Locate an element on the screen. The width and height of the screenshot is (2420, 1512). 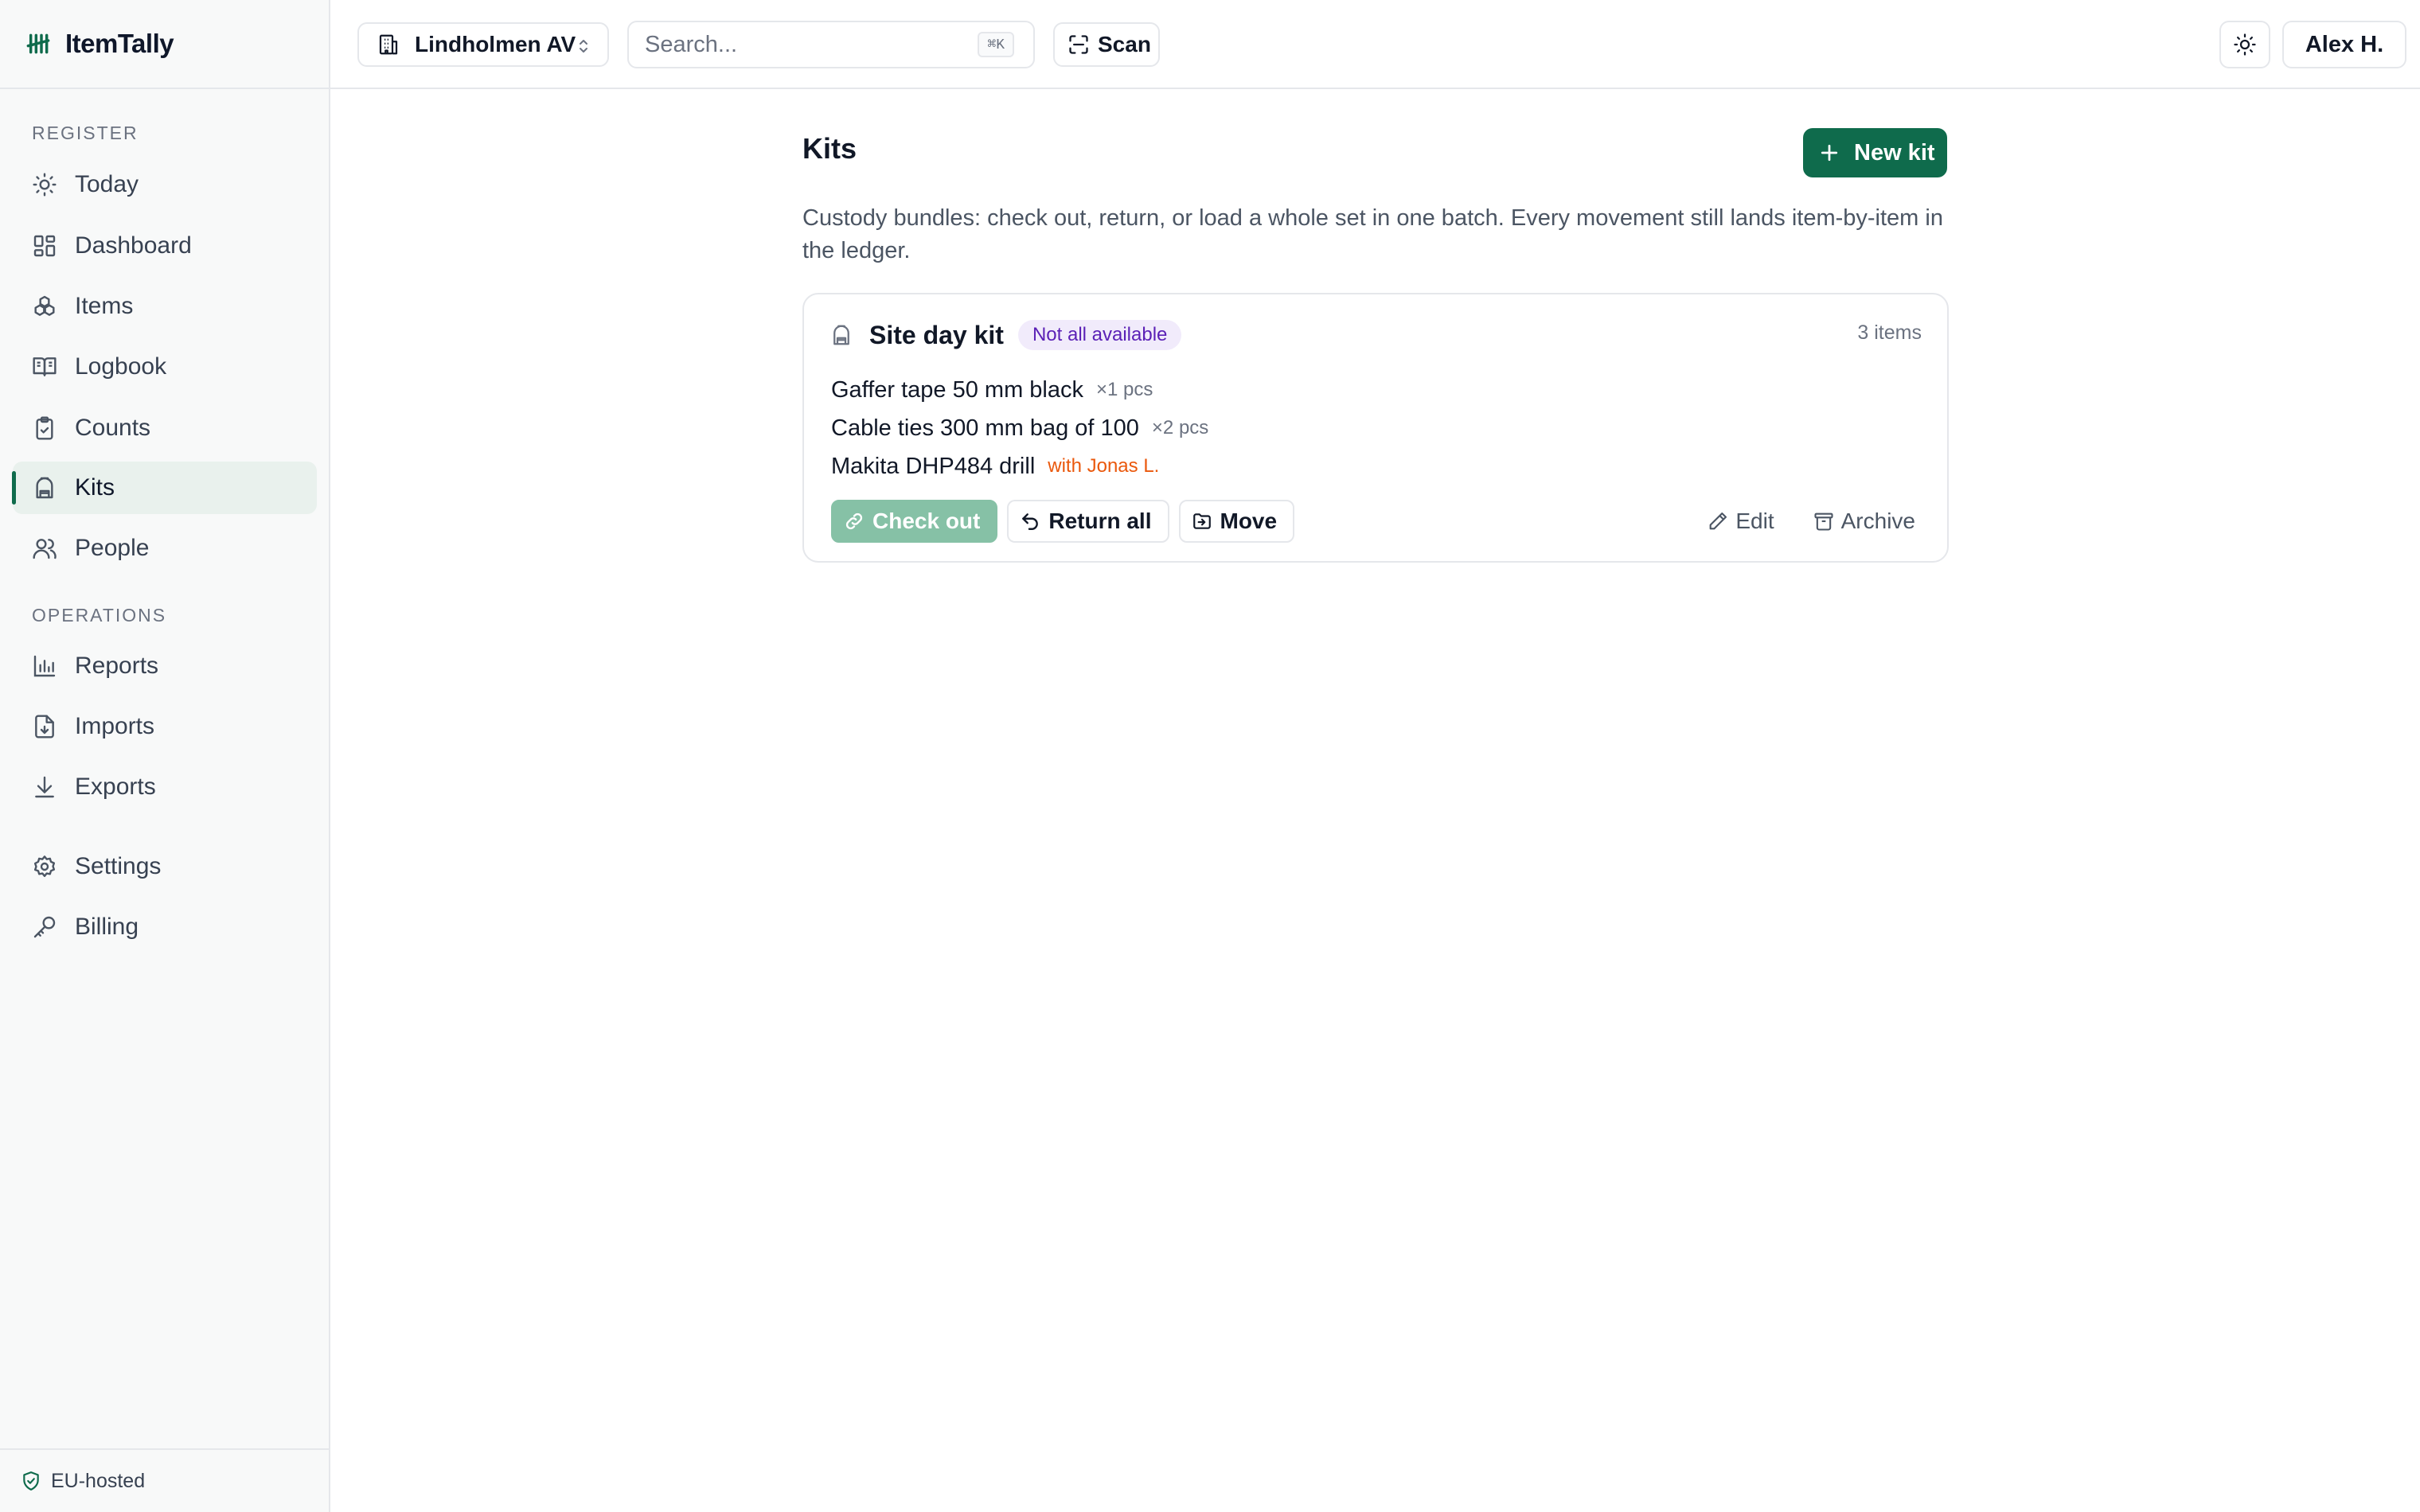
tally-logo-icon is located at coordinates (38, 44).